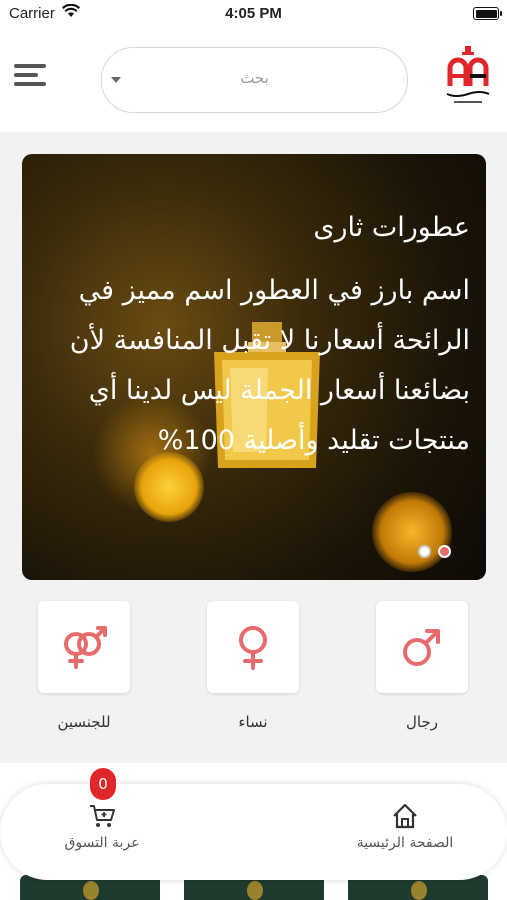 This screenshot has width=507, height=900. Describe the element at coordinates (253, 832) in the screenshot. I see `bottom-navigation: الصفحة الرئيسية عربة التسوق` at that location.